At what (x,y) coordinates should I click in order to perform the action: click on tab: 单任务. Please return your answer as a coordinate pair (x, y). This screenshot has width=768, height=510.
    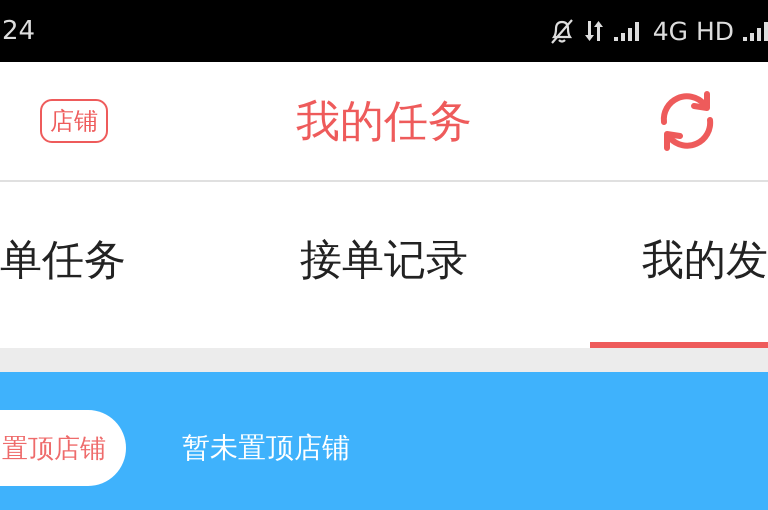
    Looking at the image, I should click on (63, 265).